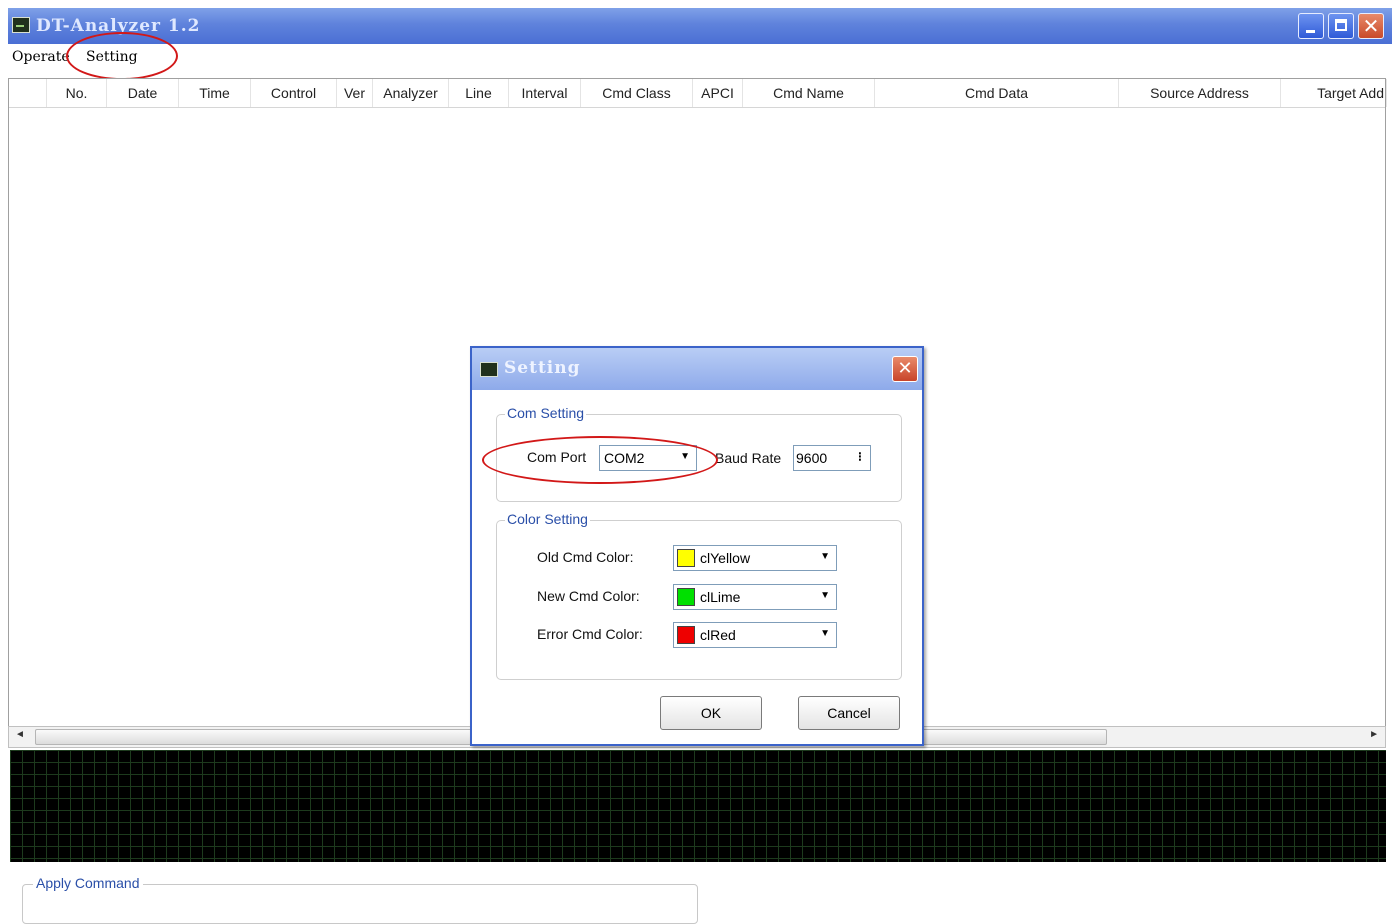 The width and height of the screenshot is (1400, 924). What do you see at coordinates (547, 519) in the screenshot?
I see `color-setting-legend: Color Setting` at bounding box center [547, 519].